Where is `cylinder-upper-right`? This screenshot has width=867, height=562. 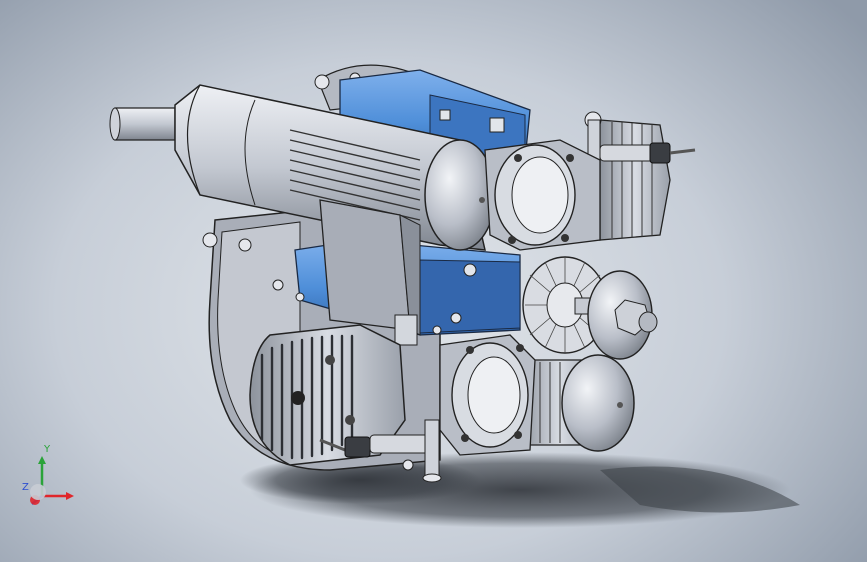 cylinder-upper-right is located at coordinates (635, 180).